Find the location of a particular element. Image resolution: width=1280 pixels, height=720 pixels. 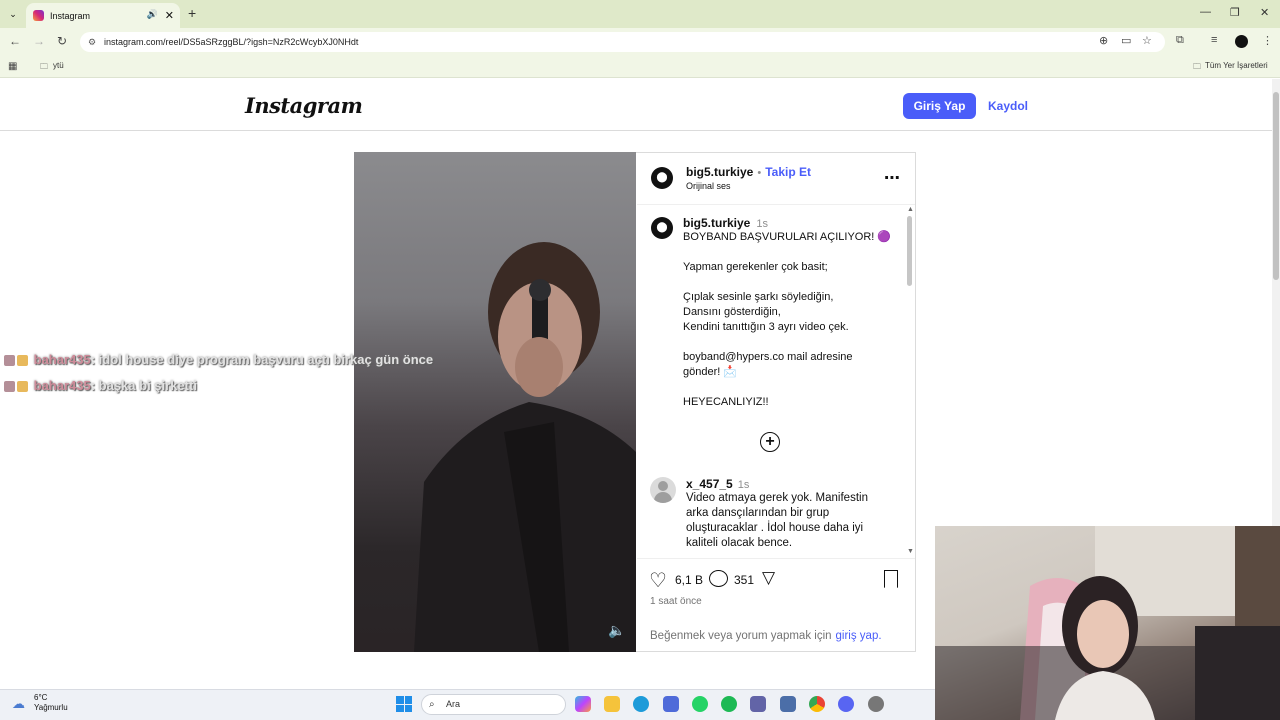

instagram-logo: Instagram is located at coordinates (304, 105).